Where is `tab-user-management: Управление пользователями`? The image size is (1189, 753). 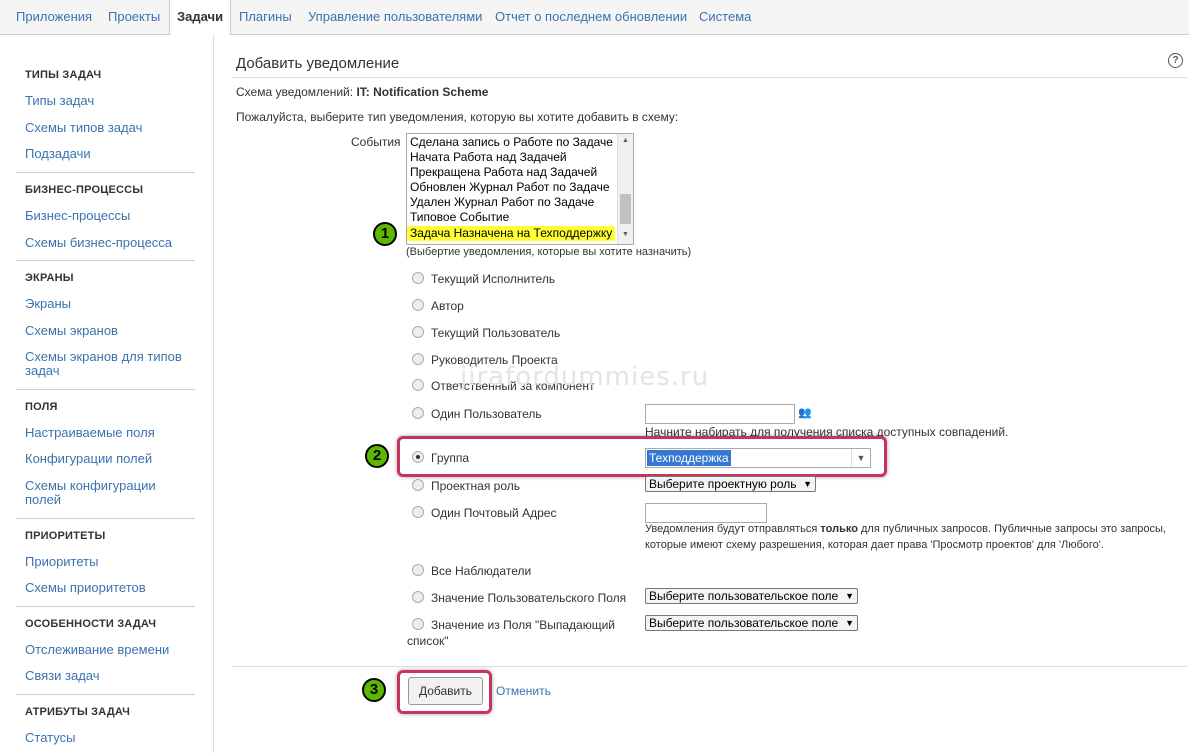 tab-user-management: Управление пользователями is located at coordinates (395, 17).